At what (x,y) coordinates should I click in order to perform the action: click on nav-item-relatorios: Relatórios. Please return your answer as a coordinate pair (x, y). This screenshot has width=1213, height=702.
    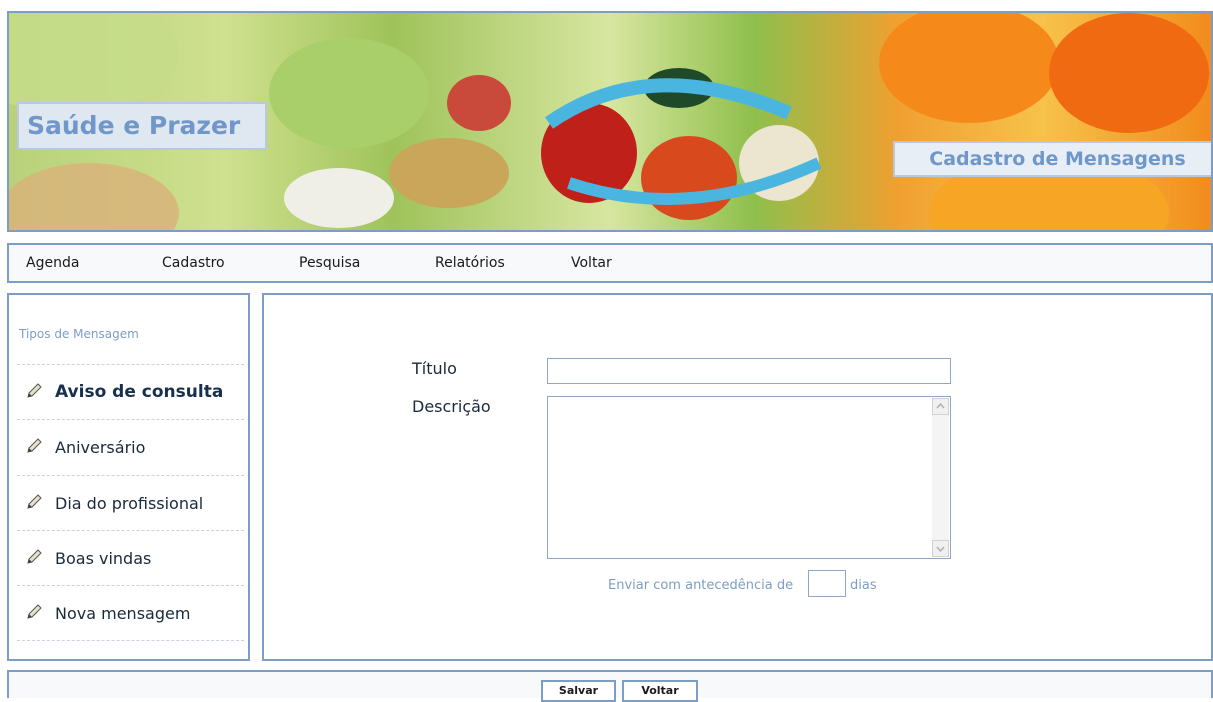
    Looking at the image, I should click on (470, 263).